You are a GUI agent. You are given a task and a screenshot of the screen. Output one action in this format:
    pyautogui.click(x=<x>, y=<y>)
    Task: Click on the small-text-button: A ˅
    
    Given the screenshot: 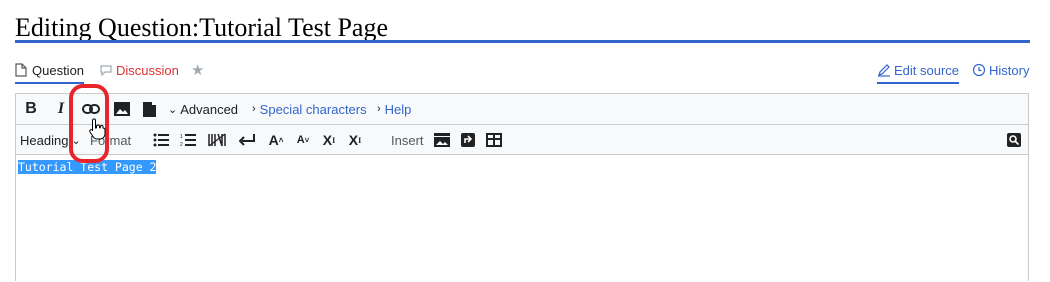 What is the action you would take?
    pyautogui.click(x=303, y=140)
    